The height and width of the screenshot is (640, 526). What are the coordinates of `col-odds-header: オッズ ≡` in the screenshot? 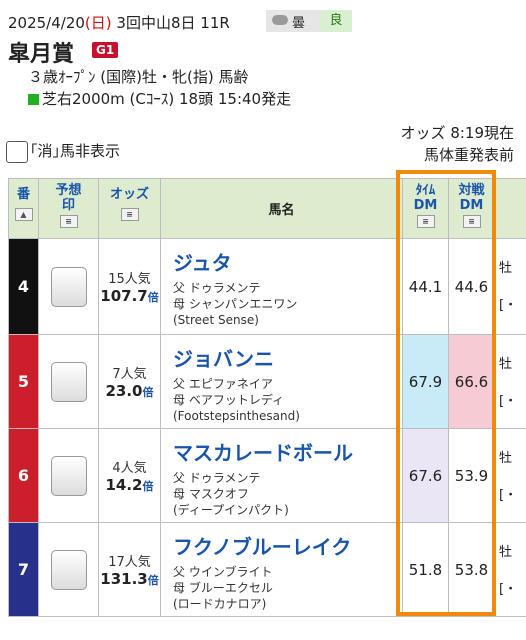 It's located at (129, 208).